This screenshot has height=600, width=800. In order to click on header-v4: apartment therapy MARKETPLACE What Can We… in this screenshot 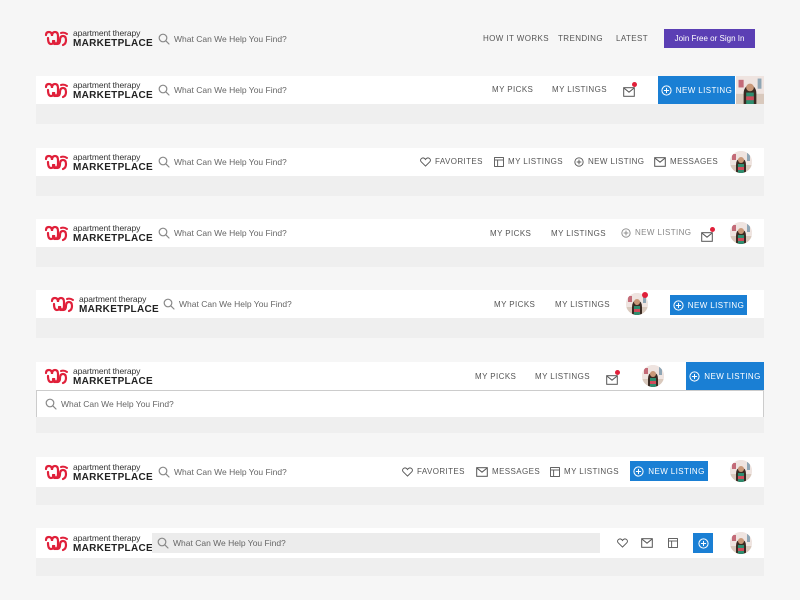, I will do `click(400, 233)`.